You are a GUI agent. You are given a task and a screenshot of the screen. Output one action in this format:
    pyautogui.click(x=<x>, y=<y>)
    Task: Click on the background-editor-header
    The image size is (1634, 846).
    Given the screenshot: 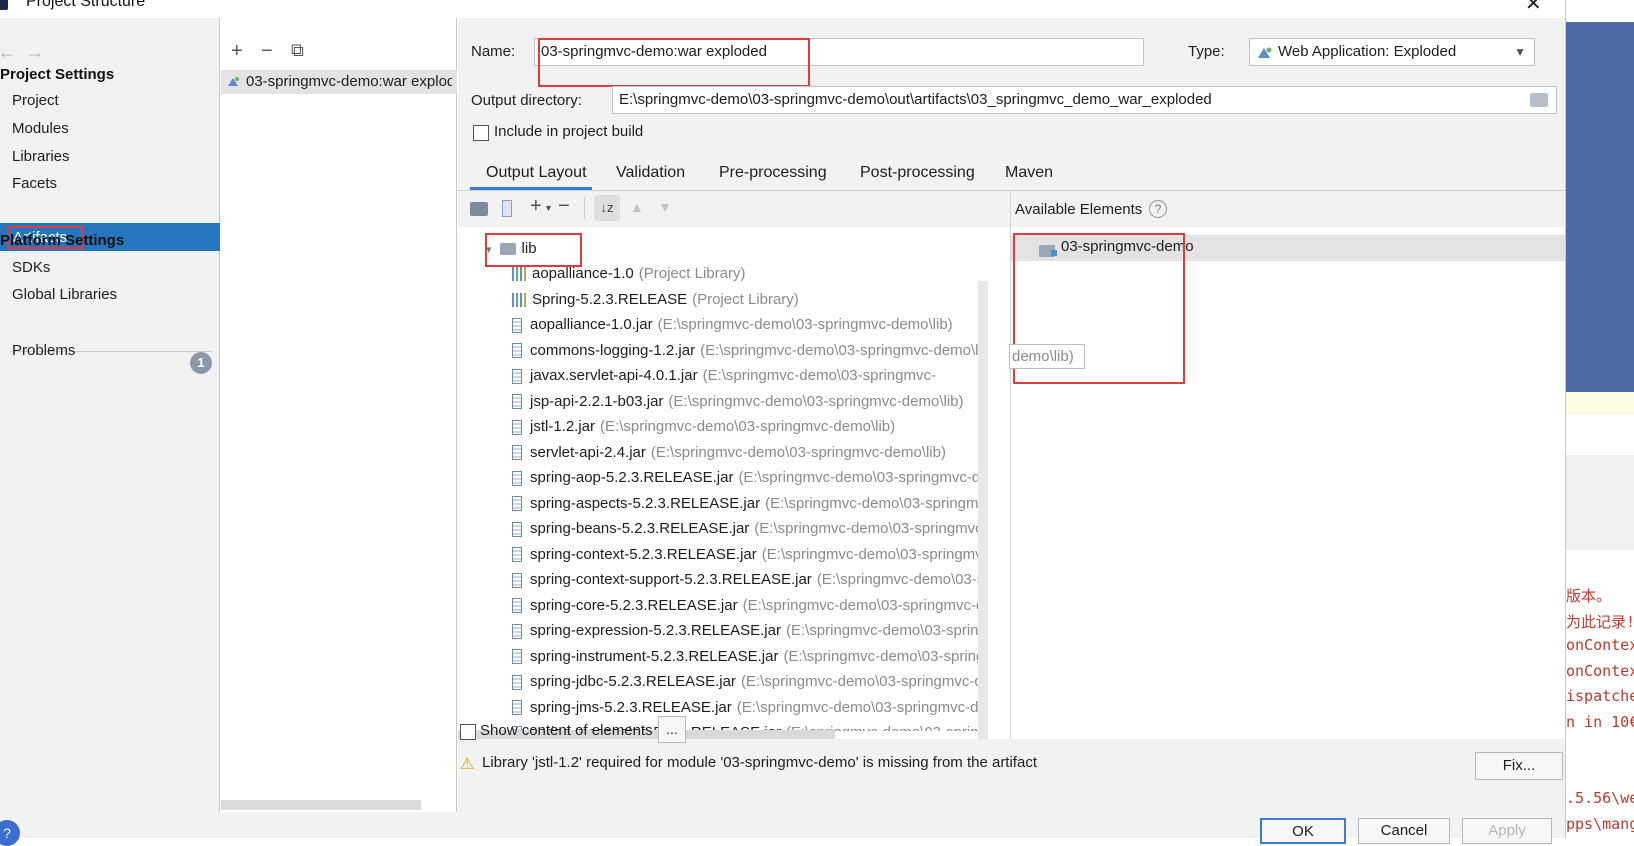 What is the action you would take?
    pyautogui.click(x=1600, y=207)
    